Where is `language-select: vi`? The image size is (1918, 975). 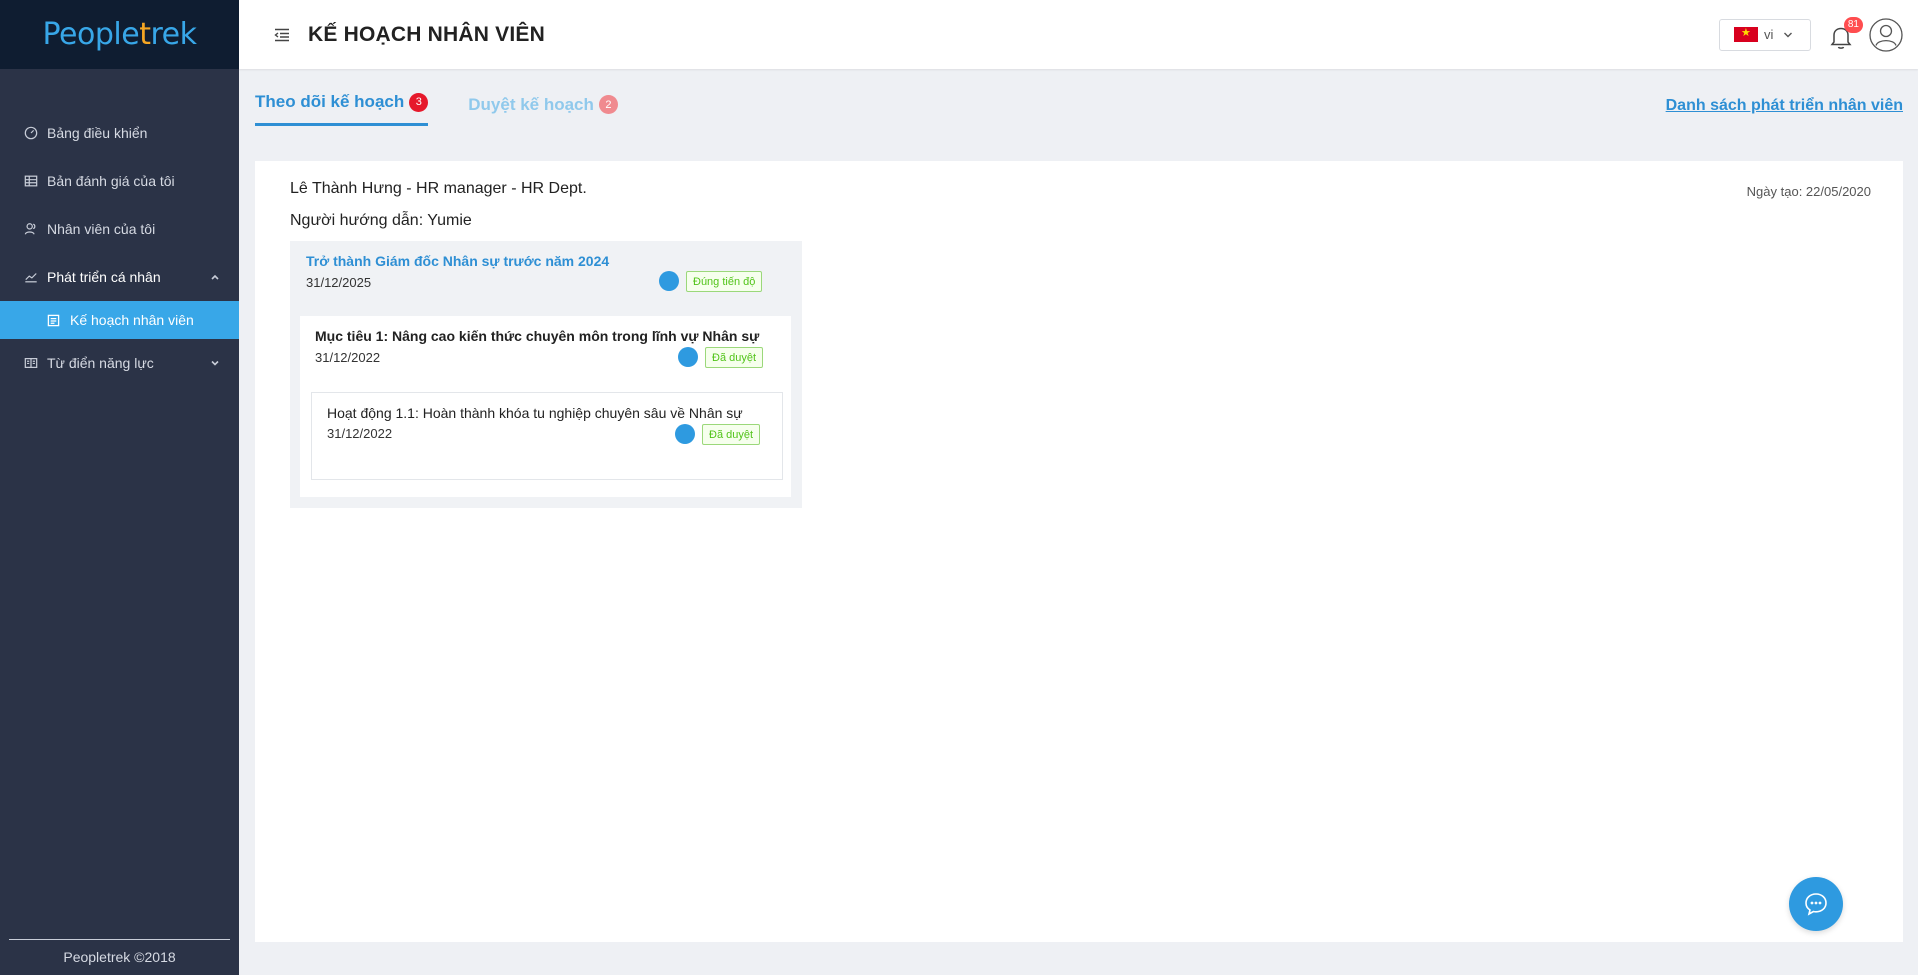
language-select: vi is located at coordinates (1765, 34).